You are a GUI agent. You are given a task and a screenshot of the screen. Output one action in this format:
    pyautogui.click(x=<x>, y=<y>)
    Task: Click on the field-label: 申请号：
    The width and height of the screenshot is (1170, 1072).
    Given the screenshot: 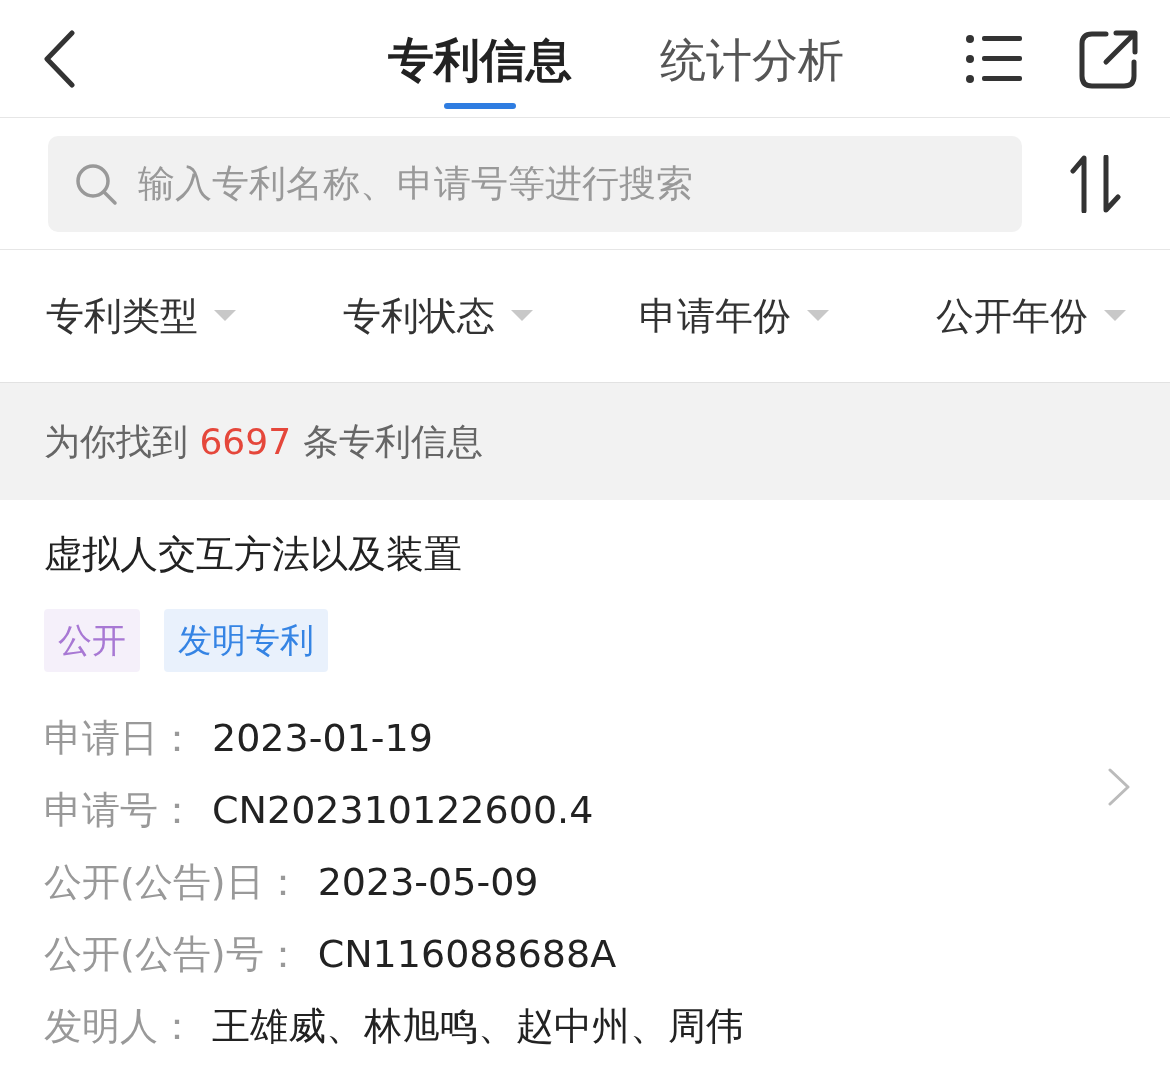 What is the action you would take?
    pyautogui.click(x=120, y=810)
    